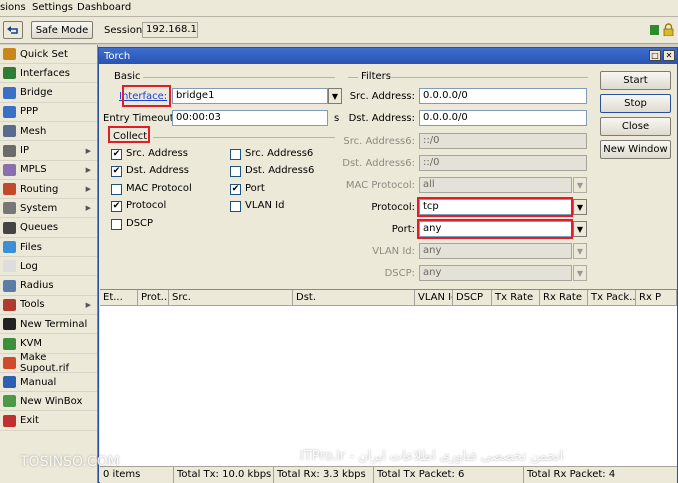 The width and height of the screenshot is (678, 483). I want to click on watermark-left: TOSINSO.COM, so click(70, 462).